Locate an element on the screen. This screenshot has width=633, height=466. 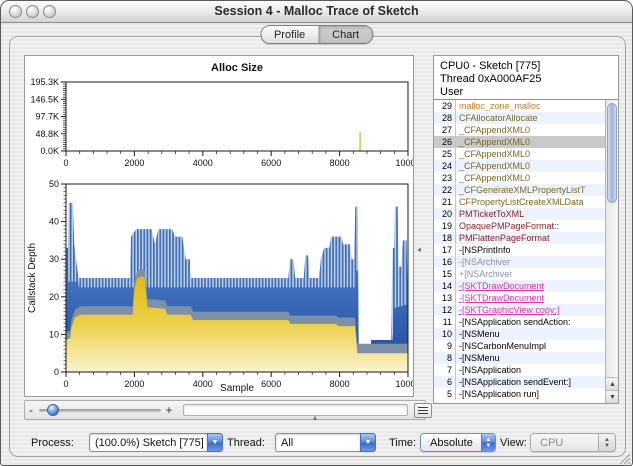
inspector-thread: Thread 0xA000AF25 is located at coordinates (491, 79).